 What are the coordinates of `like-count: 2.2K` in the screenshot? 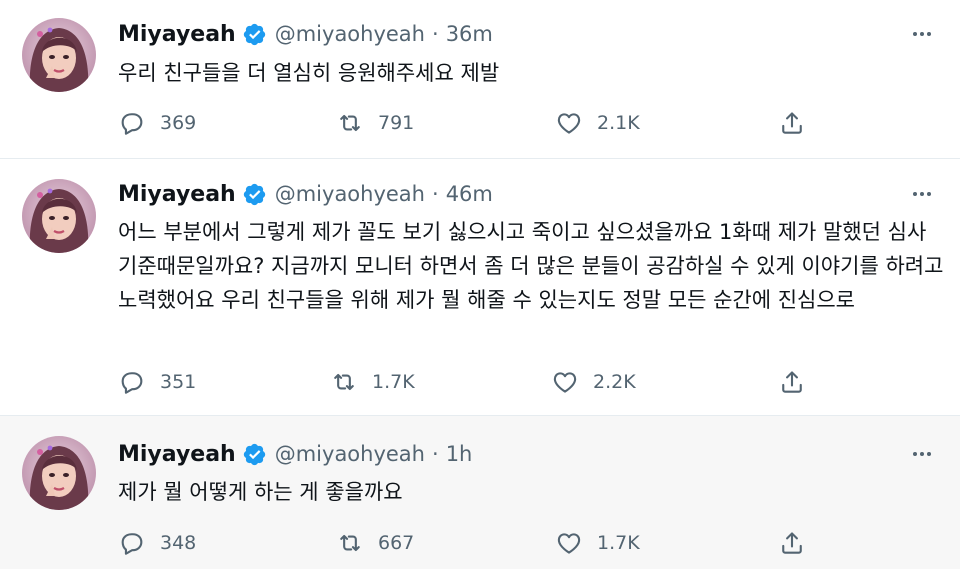 It's located at (614, 382).